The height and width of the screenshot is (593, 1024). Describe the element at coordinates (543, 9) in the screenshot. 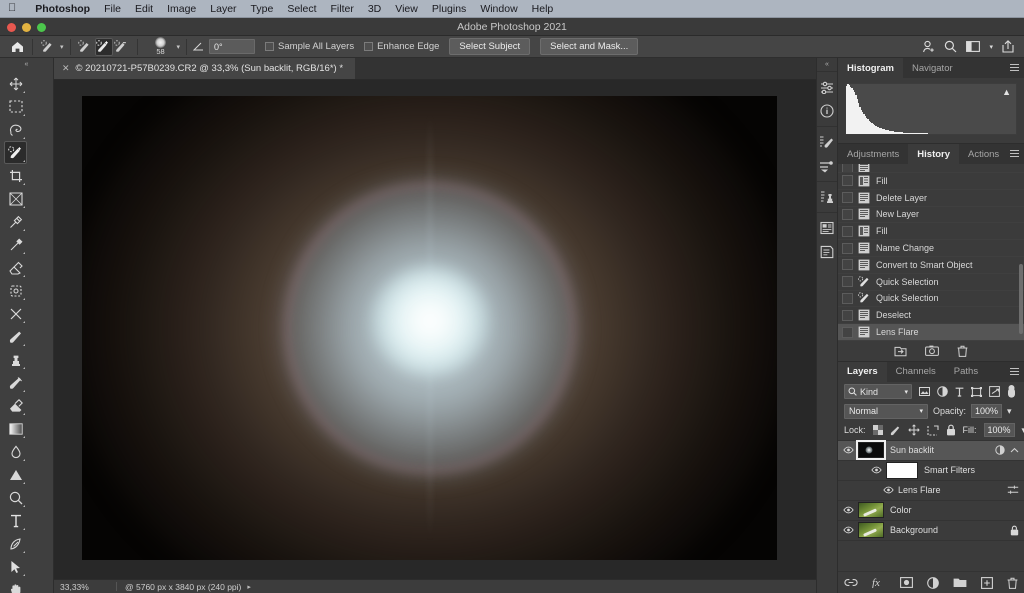

I see `menu-item-help: Help` at that location.